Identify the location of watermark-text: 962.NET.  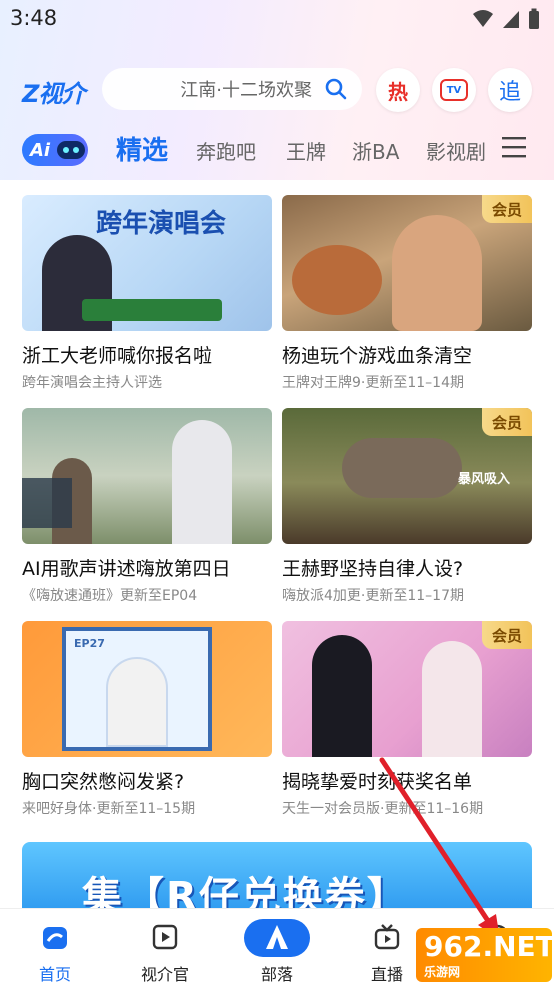
(489, 946).